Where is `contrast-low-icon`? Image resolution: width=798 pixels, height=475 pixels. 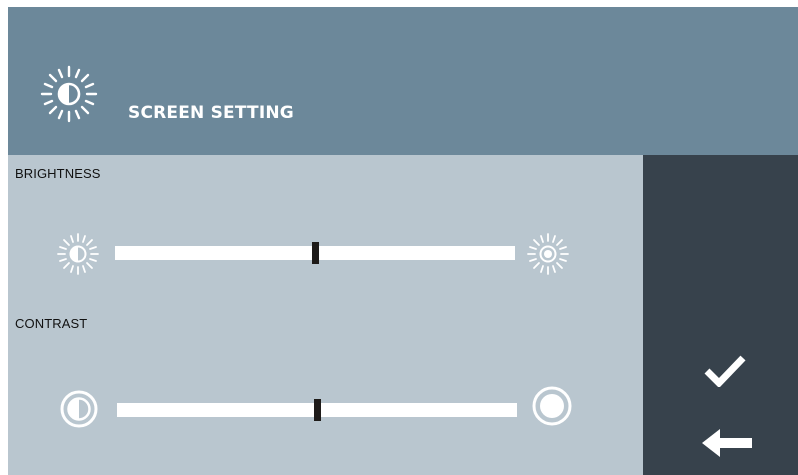 contrast-low-icon is located at coordinates (79, 409).